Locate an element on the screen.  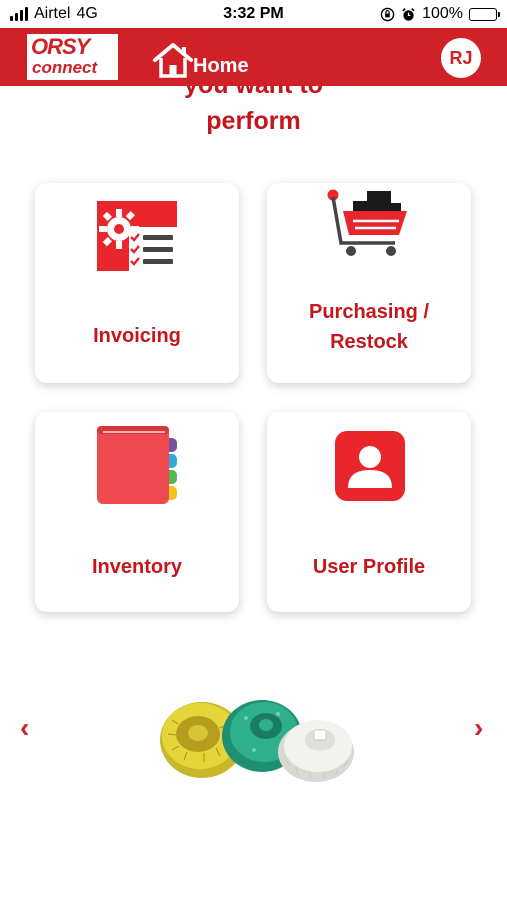
invoicing-label: Invoicing is located at coordinates (137, 336).